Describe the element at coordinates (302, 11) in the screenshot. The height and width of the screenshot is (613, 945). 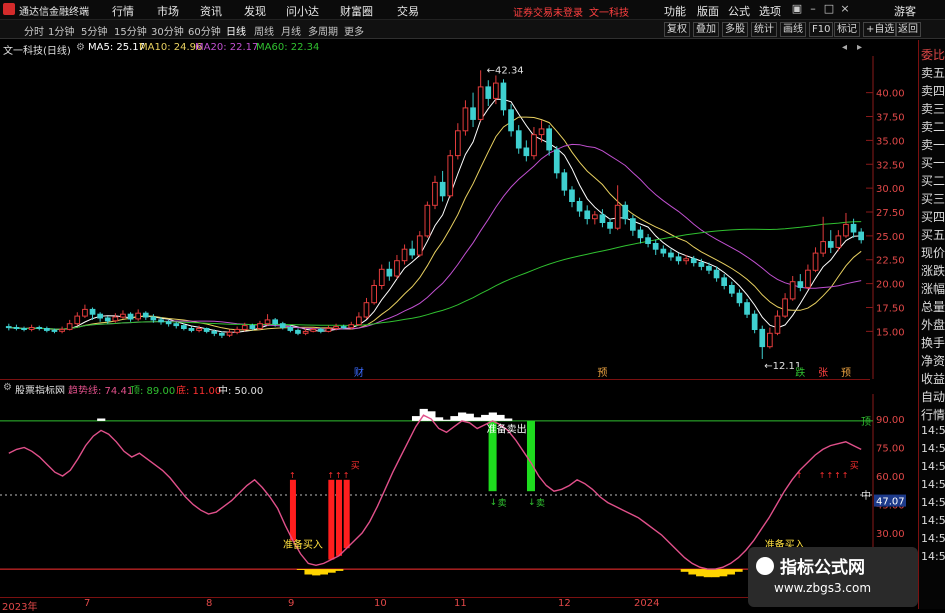
I see `menu-wenxiaoda: 问小达` at that location.